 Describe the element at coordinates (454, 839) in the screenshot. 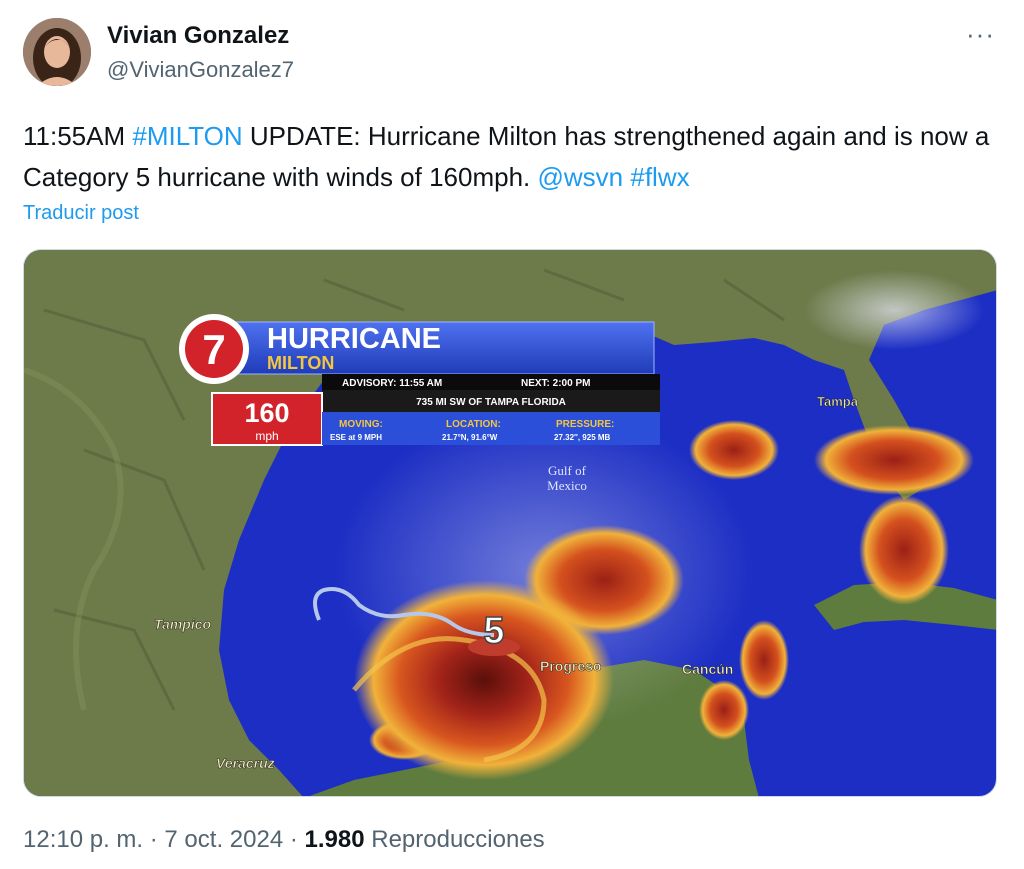

I see `views-label: Reproducciones` at that location.